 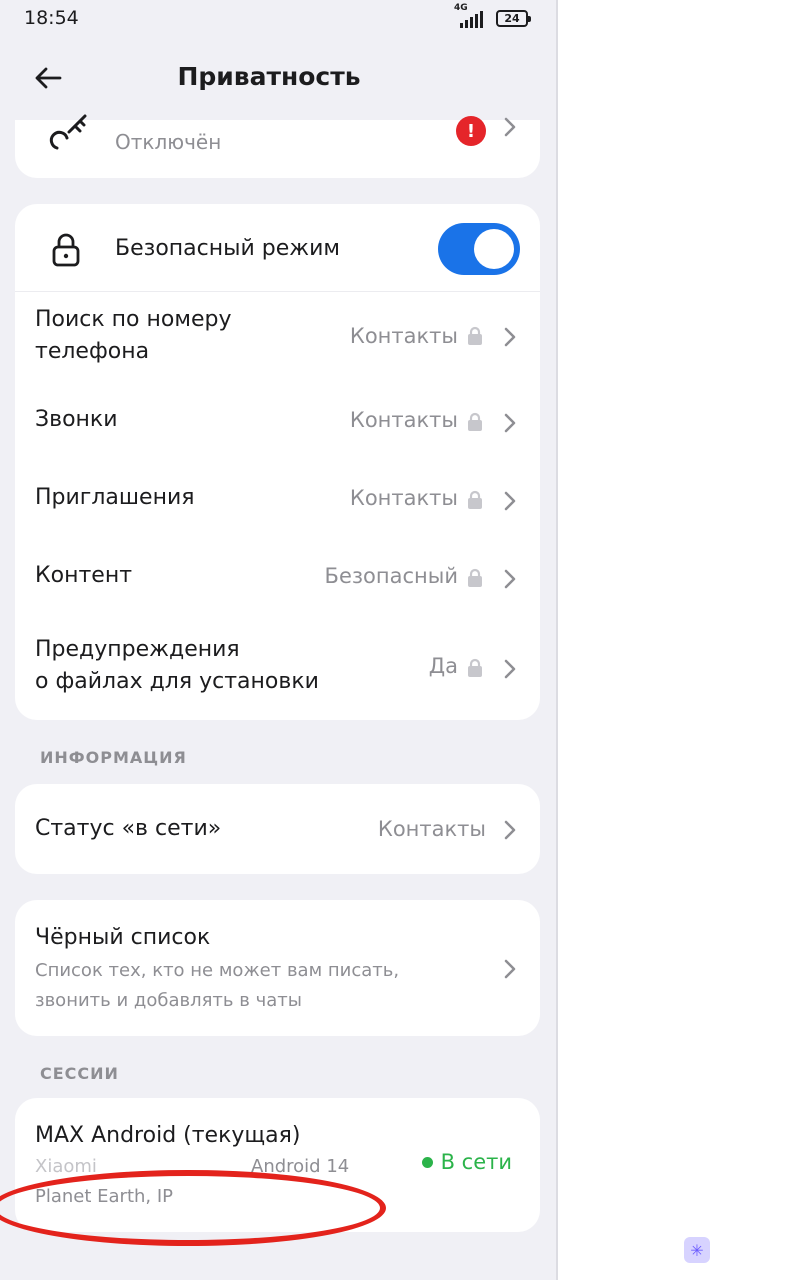 I want to click on online-dot-icon, so click(x=427, y=1162).